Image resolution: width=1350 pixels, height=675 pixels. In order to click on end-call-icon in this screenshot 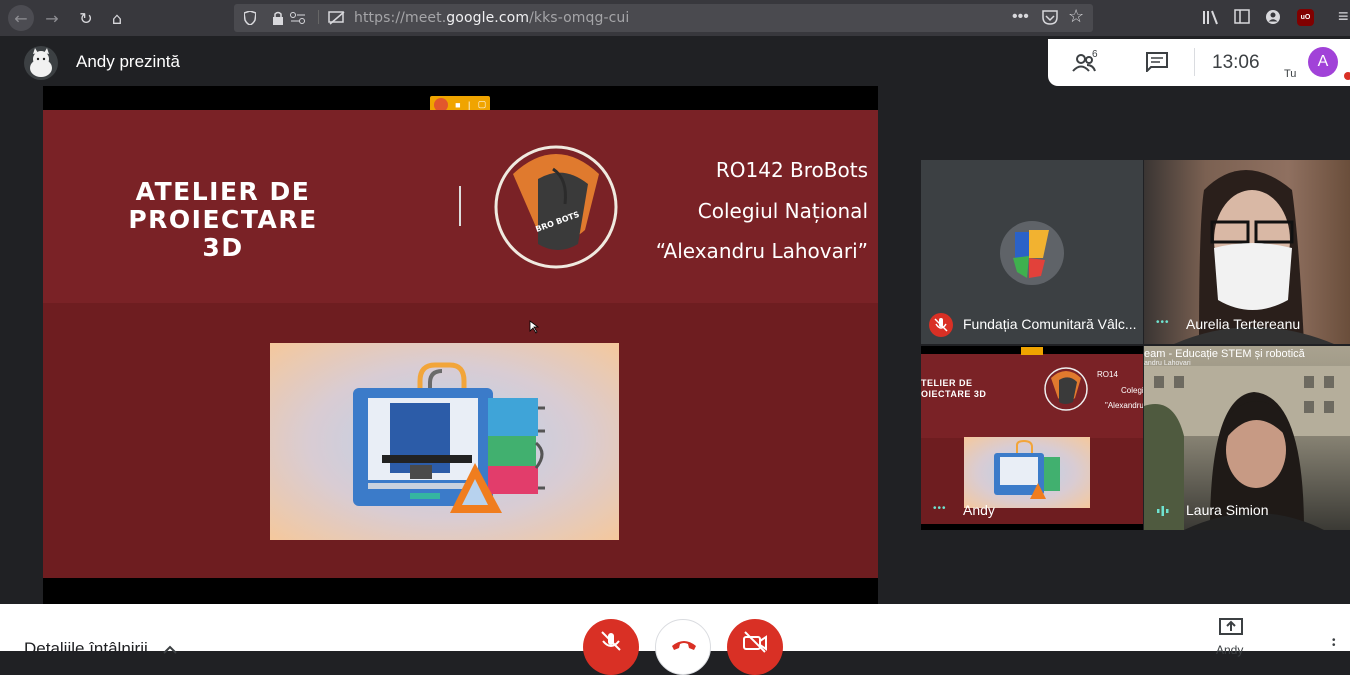, I will do `click(684, 645)`.